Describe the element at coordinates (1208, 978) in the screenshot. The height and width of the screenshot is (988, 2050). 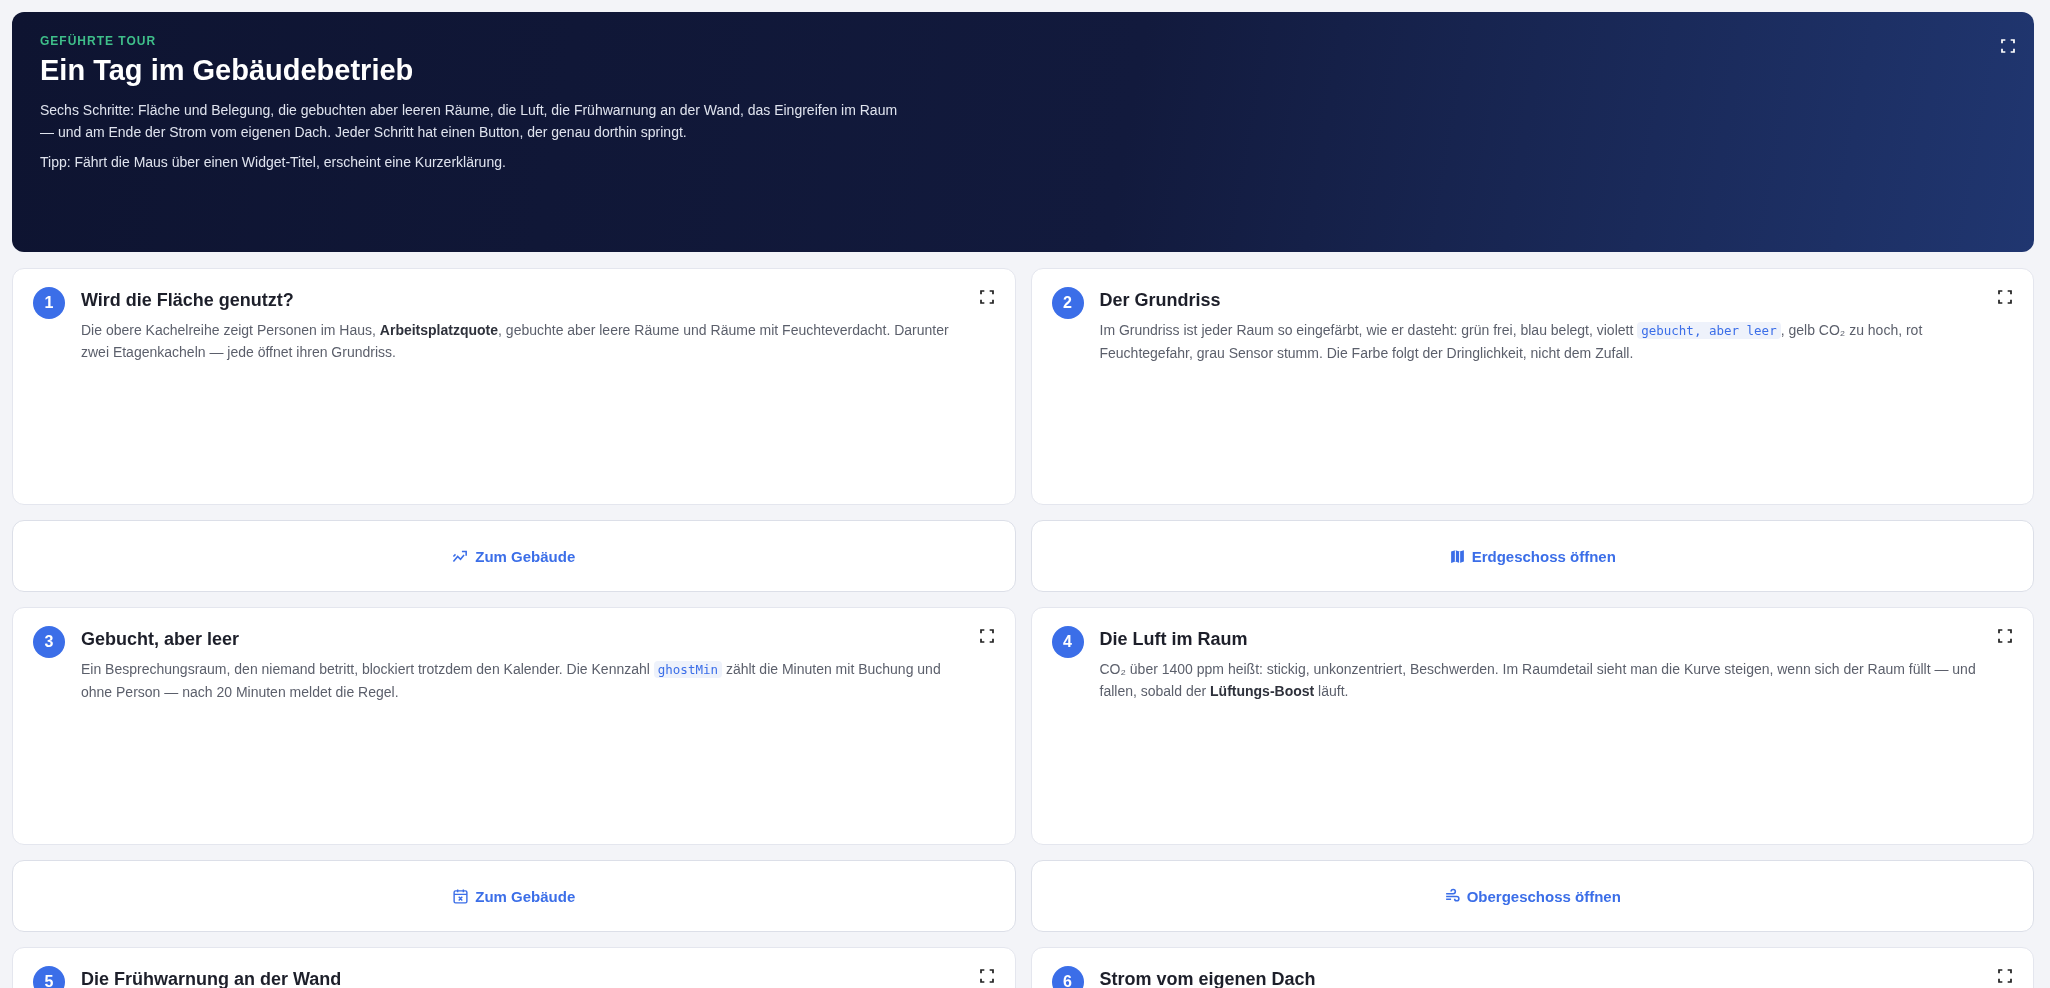
I see `step-title: Strom vom eigenen Dach` at that location.